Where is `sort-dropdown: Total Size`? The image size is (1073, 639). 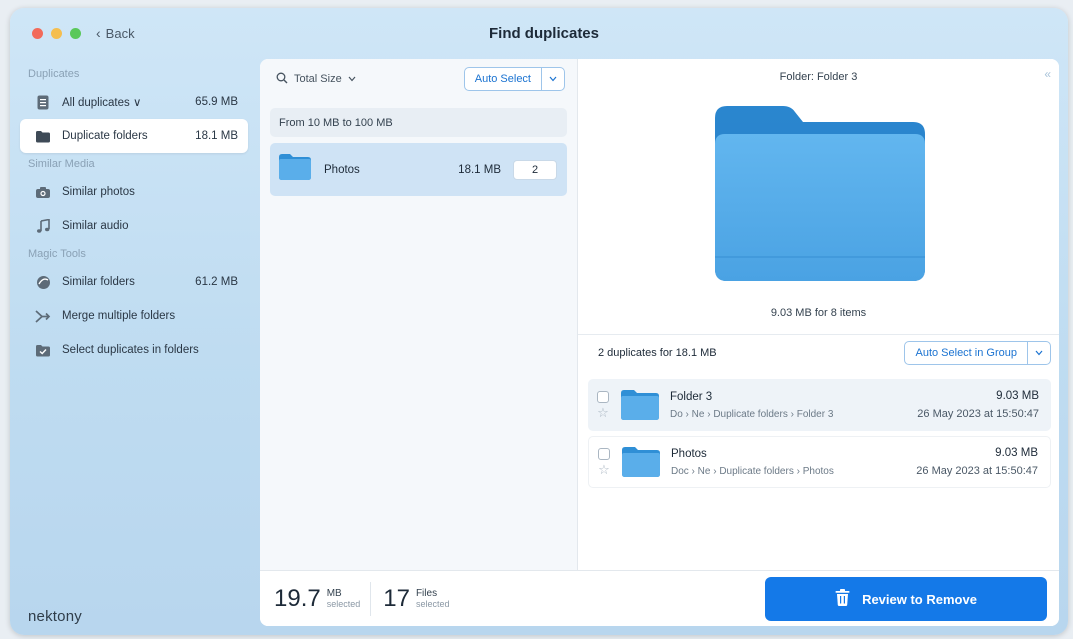 sort-dropdown: Total Size is located at coordinates (316, 79).